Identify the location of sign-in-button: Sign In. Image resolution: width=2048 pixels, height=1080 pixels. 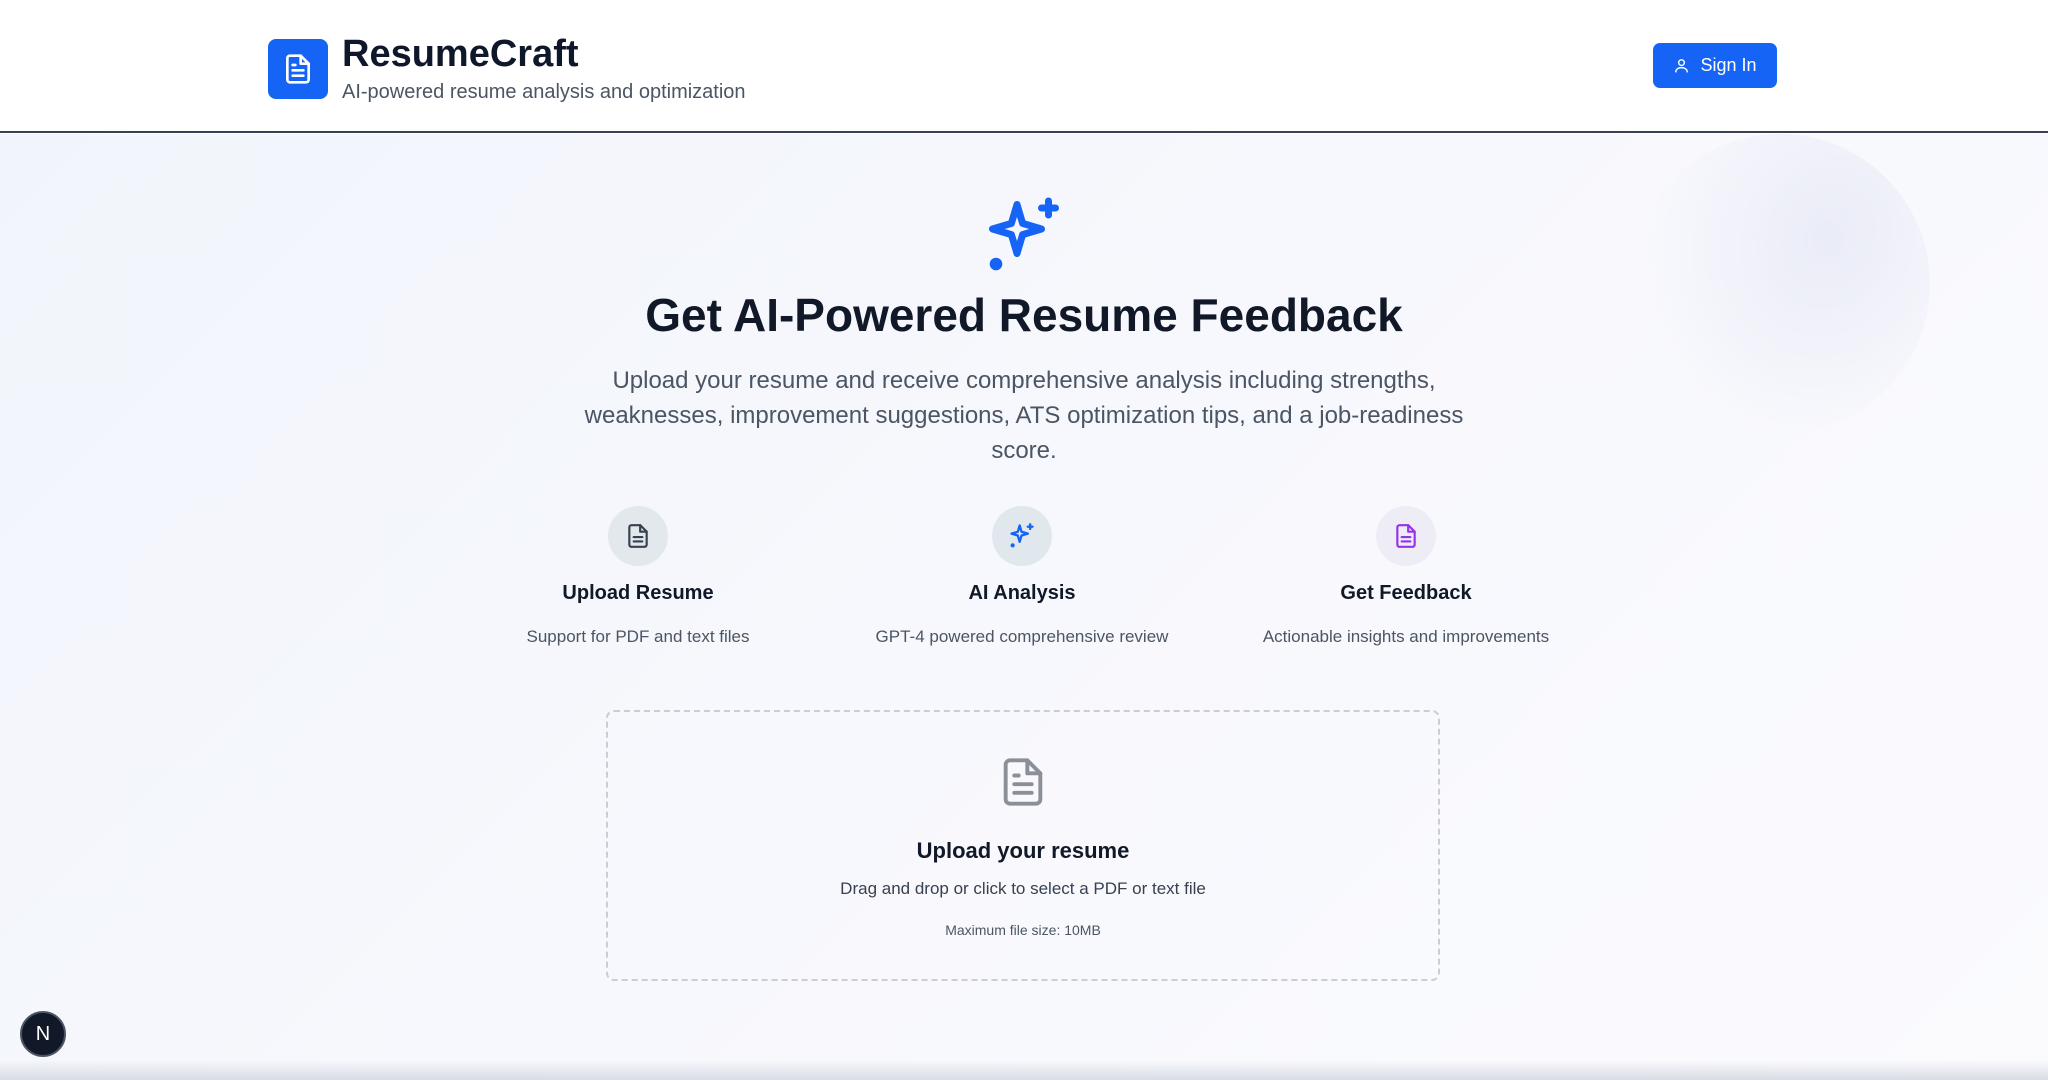
(1715, 65).